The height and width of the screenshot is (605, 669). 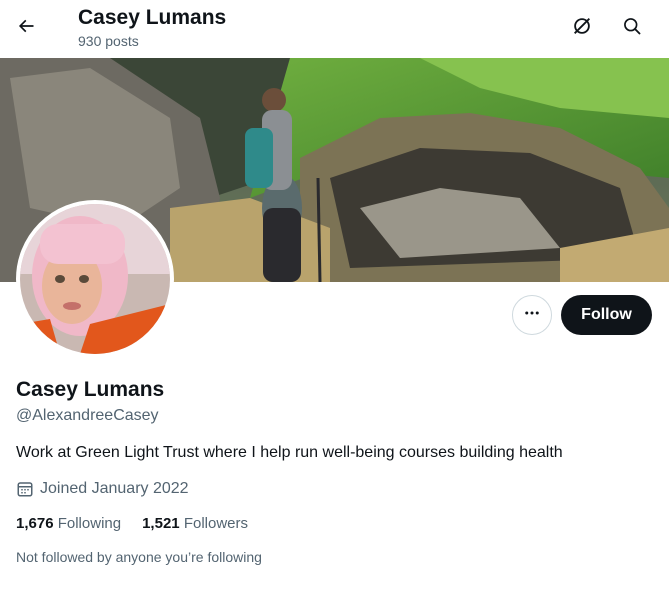 I want to click on followers-link: 1,521 Followers, so click(x=195, y=524).